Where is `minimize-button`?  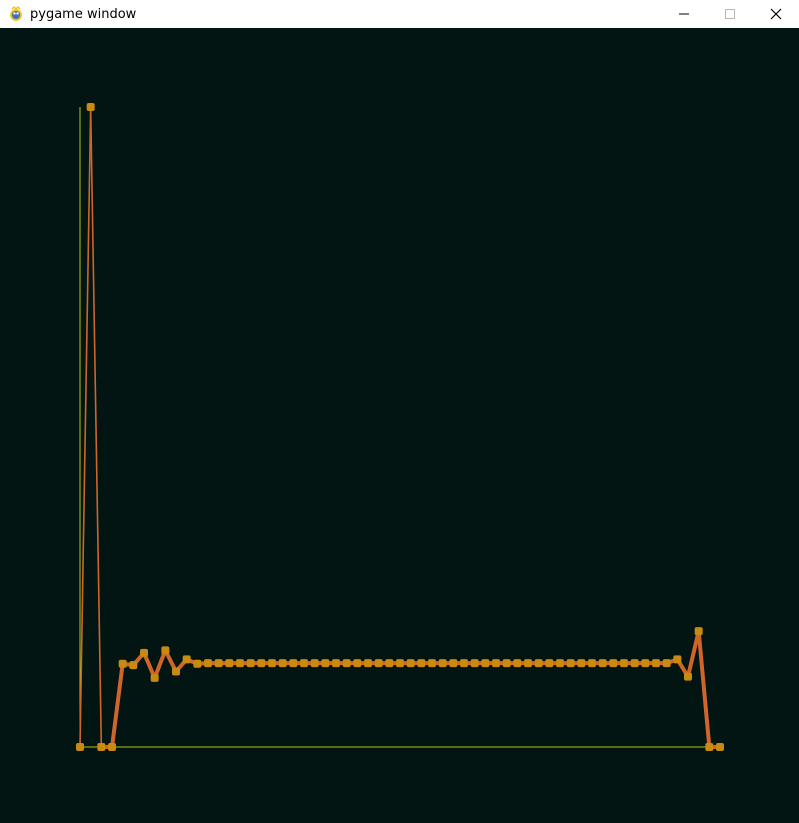 minimize-button is located at coordinates (684, 14).